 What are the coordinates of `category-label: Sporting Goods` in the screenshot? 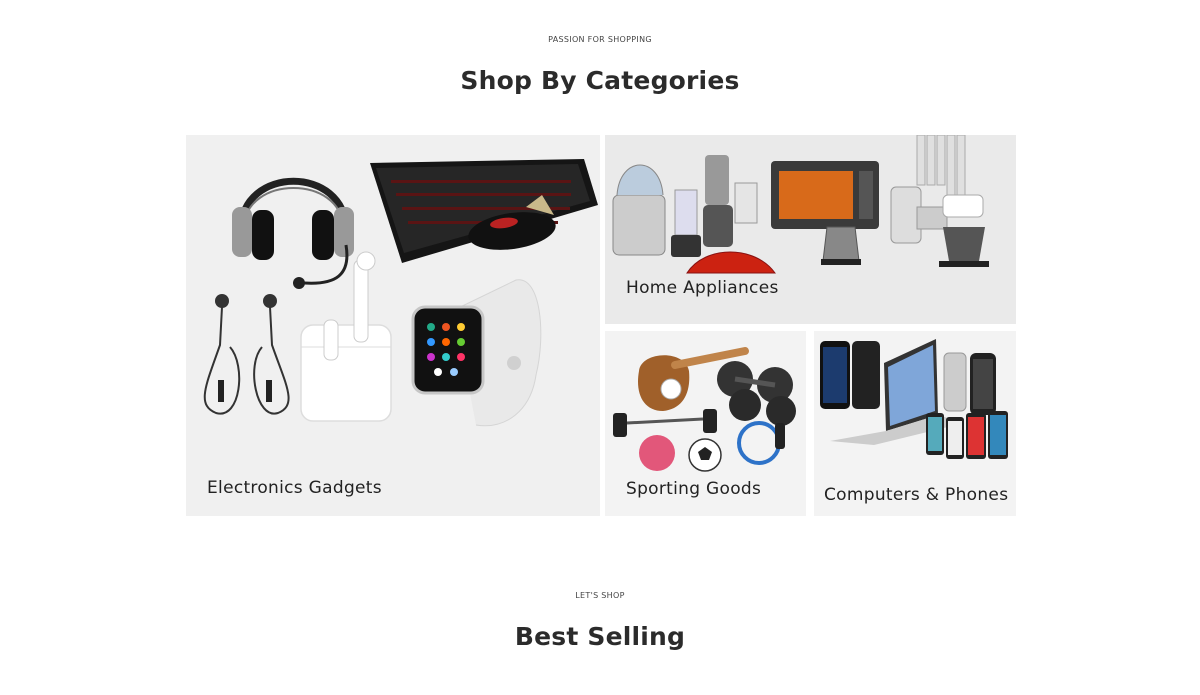 It's located at (694, 489).